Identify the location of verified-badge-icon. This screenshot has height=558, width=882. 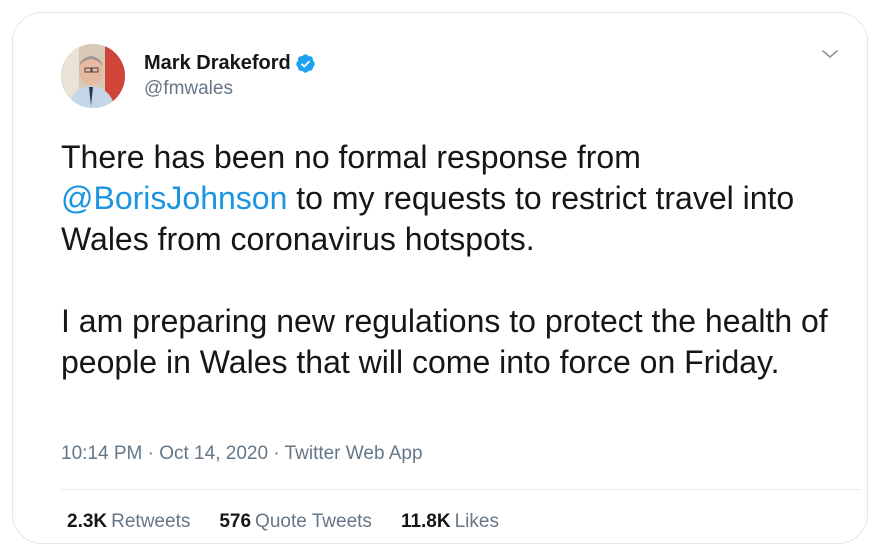
(305, 63).